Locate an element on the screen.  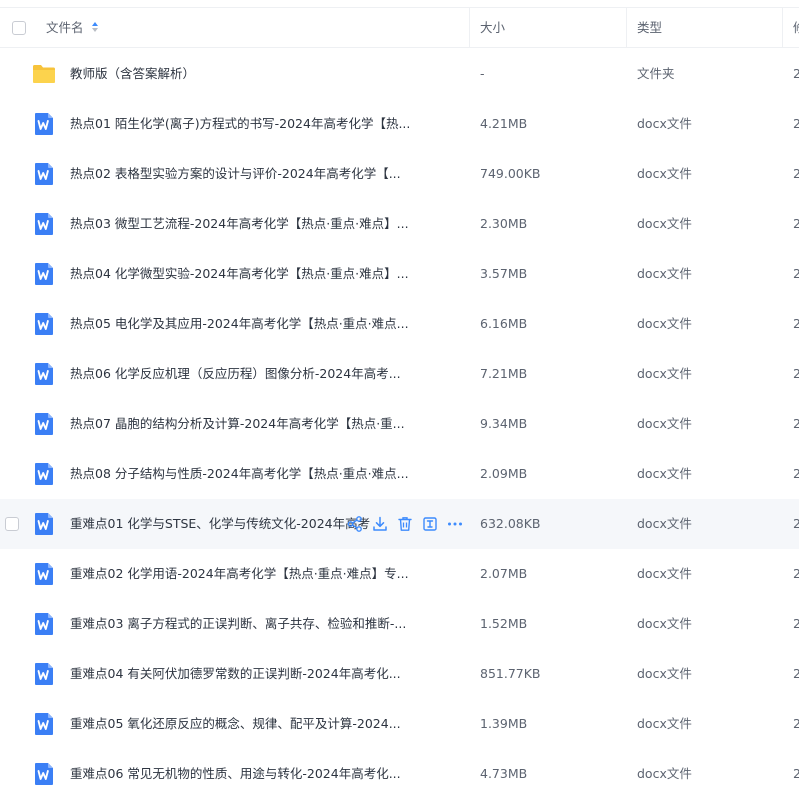
file-size: 1.39MB is located at coordinates (504, 723).